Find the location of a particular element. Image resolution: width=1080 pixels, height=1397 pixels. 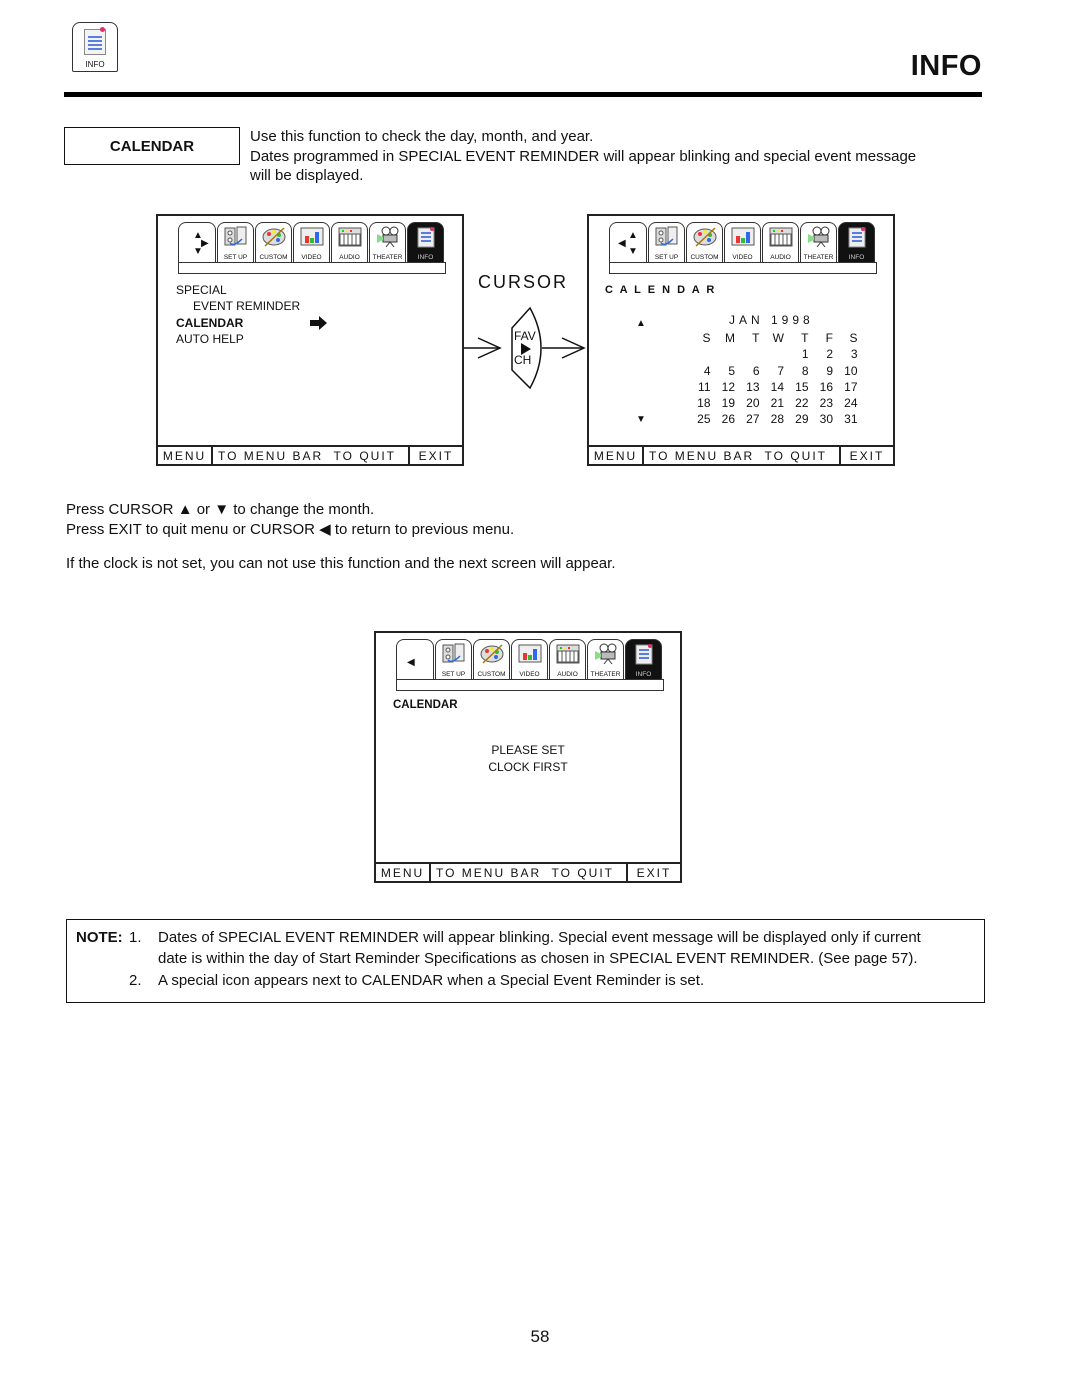

calendar-week-row: 11 12 13 14 15 16 17 is located at coordinates (771, 387).